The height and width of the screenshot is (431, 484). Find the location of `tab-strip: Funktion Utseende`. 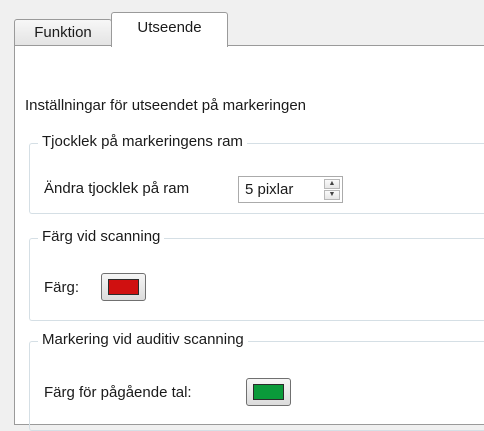

tab-strip: Funktion Utseende is located at coordinates (242, 23).